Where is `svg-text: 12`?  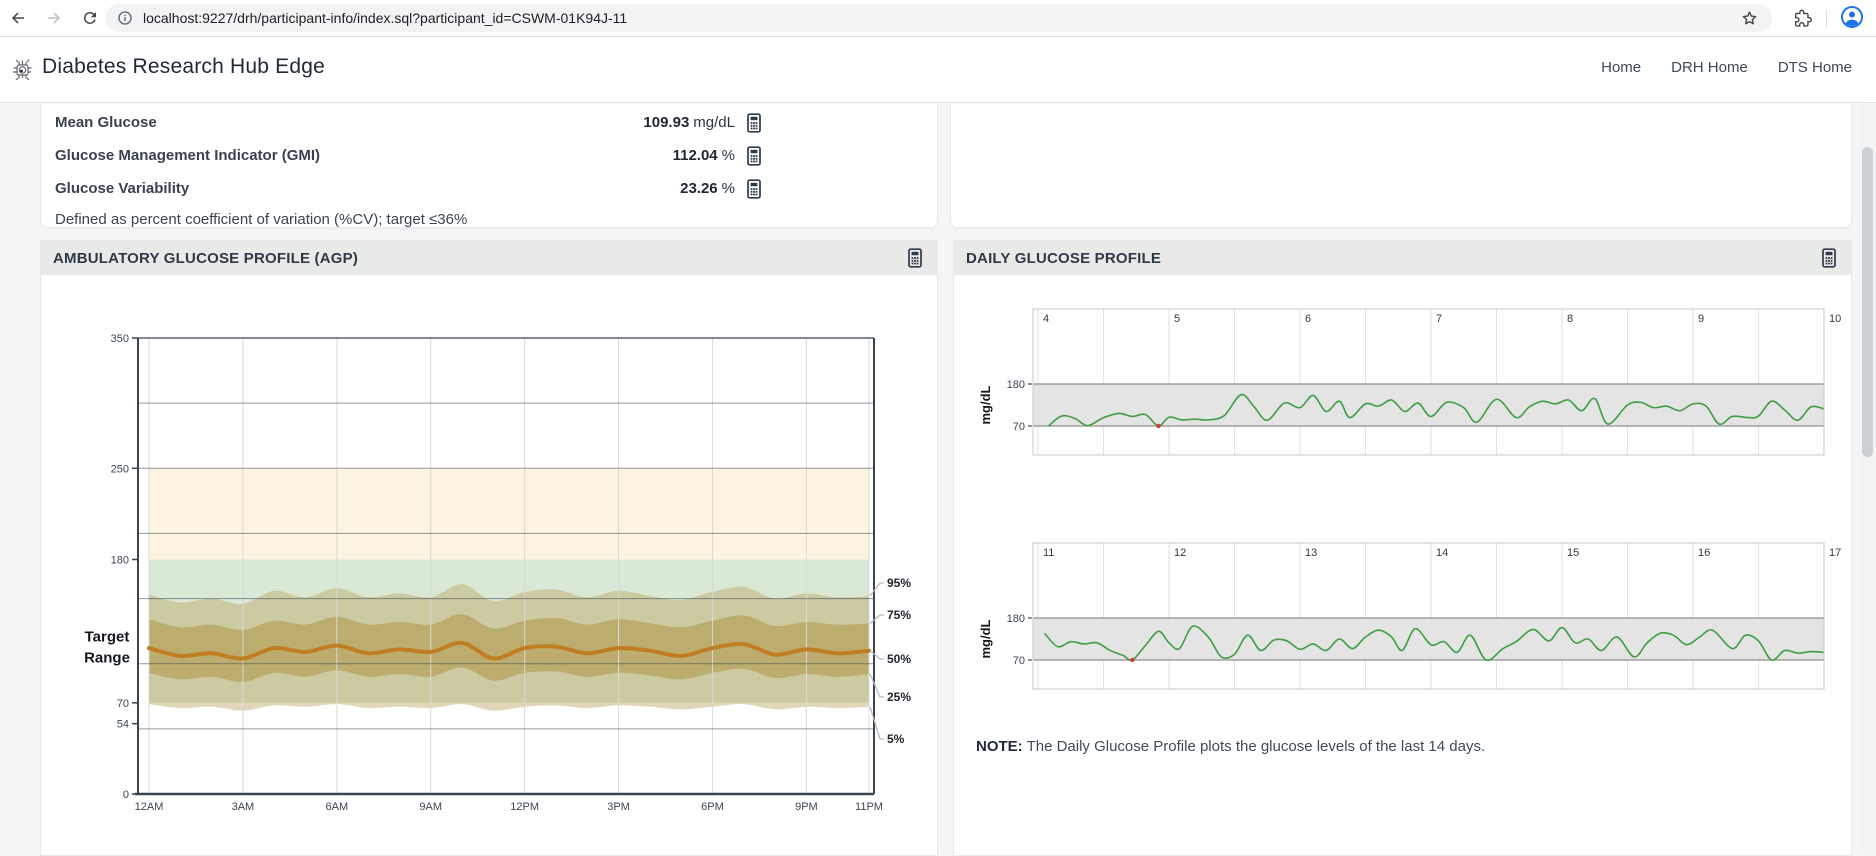
svg-text: 12 is located at coordinates (1180, 553).